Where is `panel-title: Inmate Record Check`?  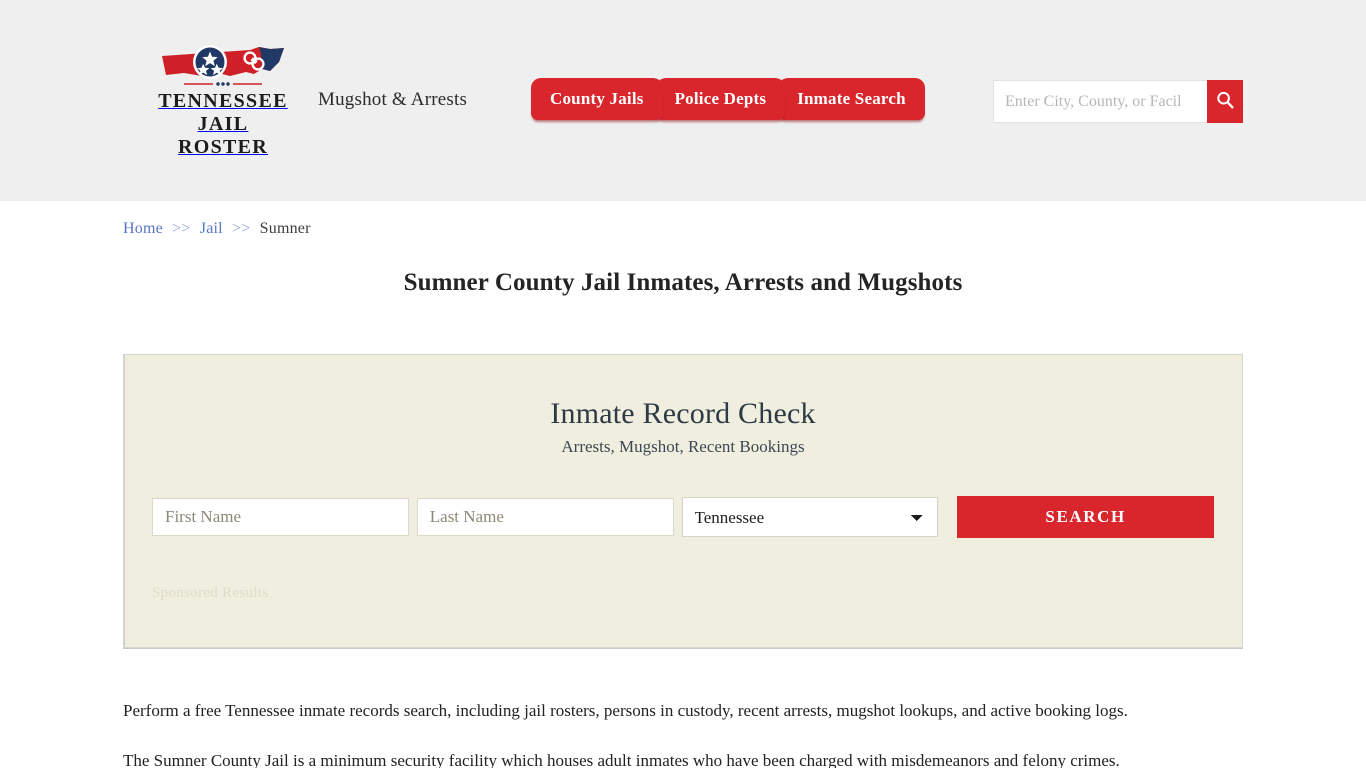
panel-title: Inmate Record Check is located at coordinates (683, 413).